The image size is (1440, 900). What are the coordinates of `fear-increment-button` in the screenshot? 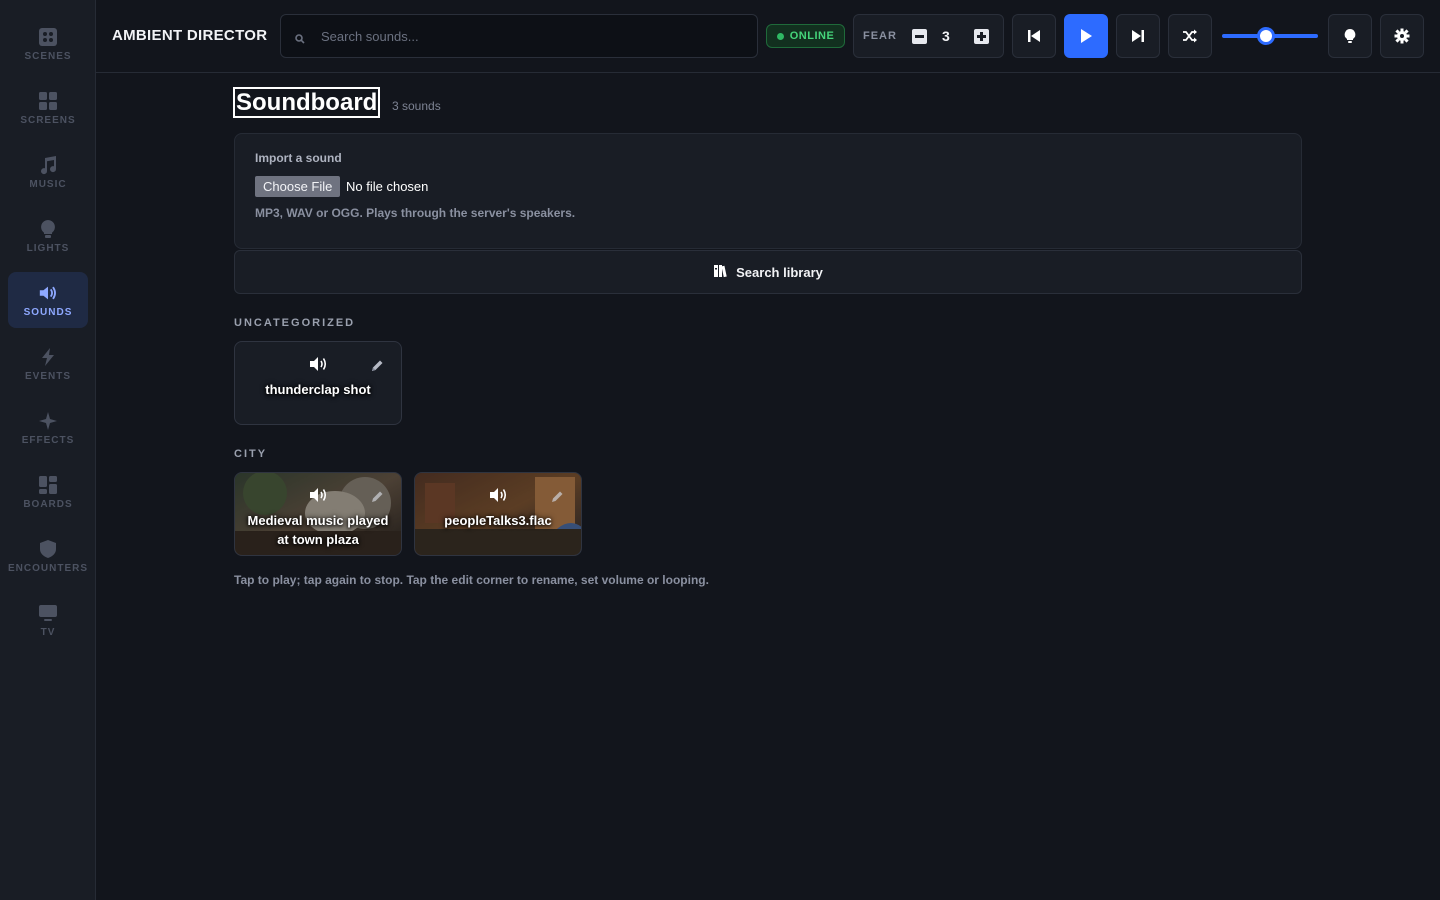 It's located at (981, 36).